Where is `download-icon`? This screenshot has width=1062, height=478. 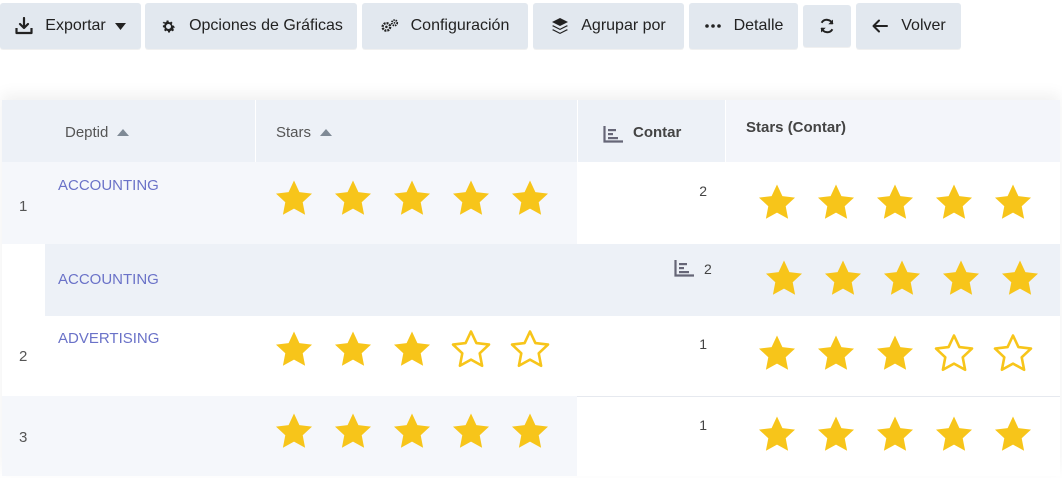 download-icon is located at coordinates (24, 26).